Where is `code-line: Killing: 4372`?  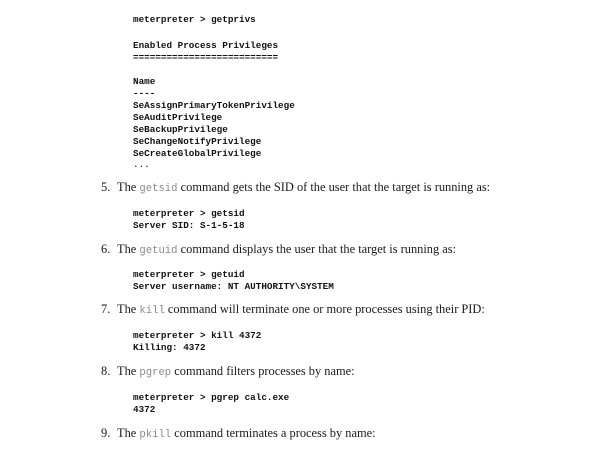 code-line: Killing: 4372 is located at coordinates (169, 347).